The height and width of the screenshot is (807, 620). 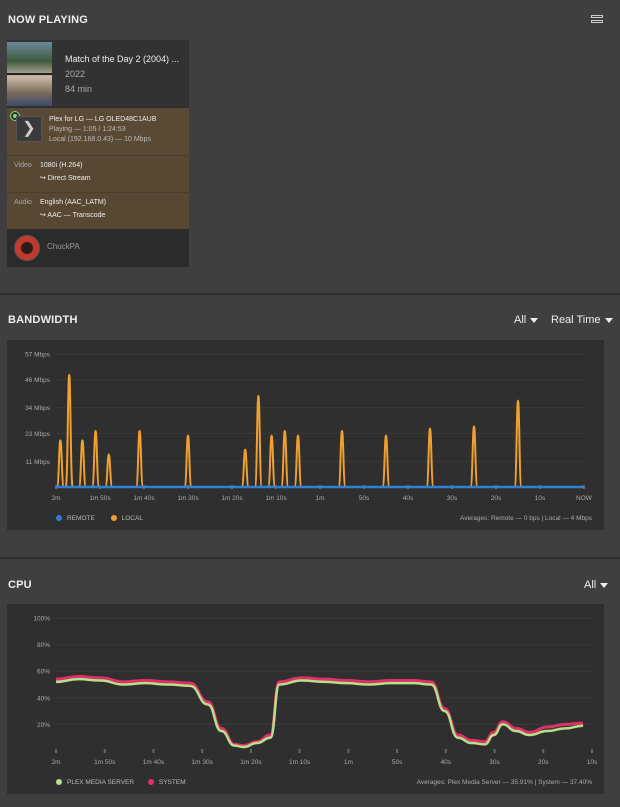 What do you see at coordinates (43, 320) in the screenshot?
I see `bandwidth-title: BANDWIDTH` at bounding box center [43, 320].